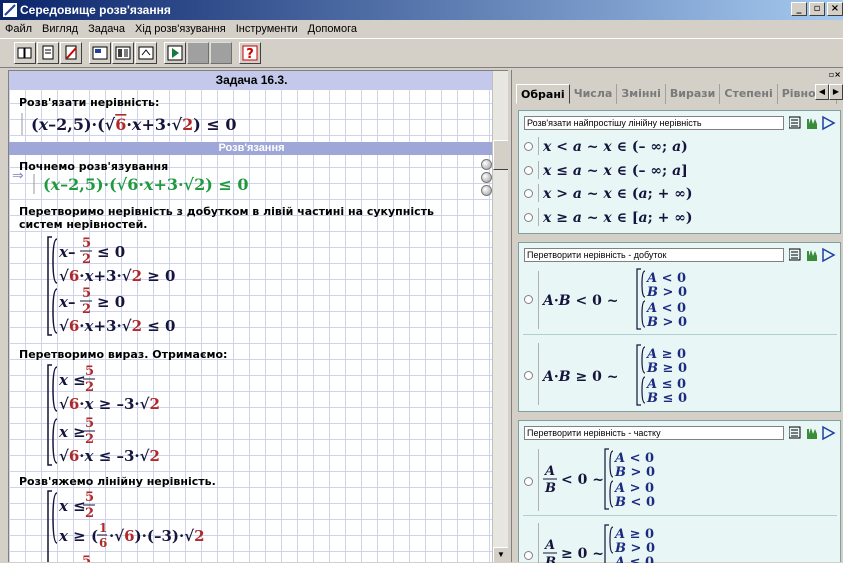 This screenshot has height=563, width=843. What do you see at coordinates (100, 53) in the screenshot?
I see `flag-icon` at bounding box center [100, 53].